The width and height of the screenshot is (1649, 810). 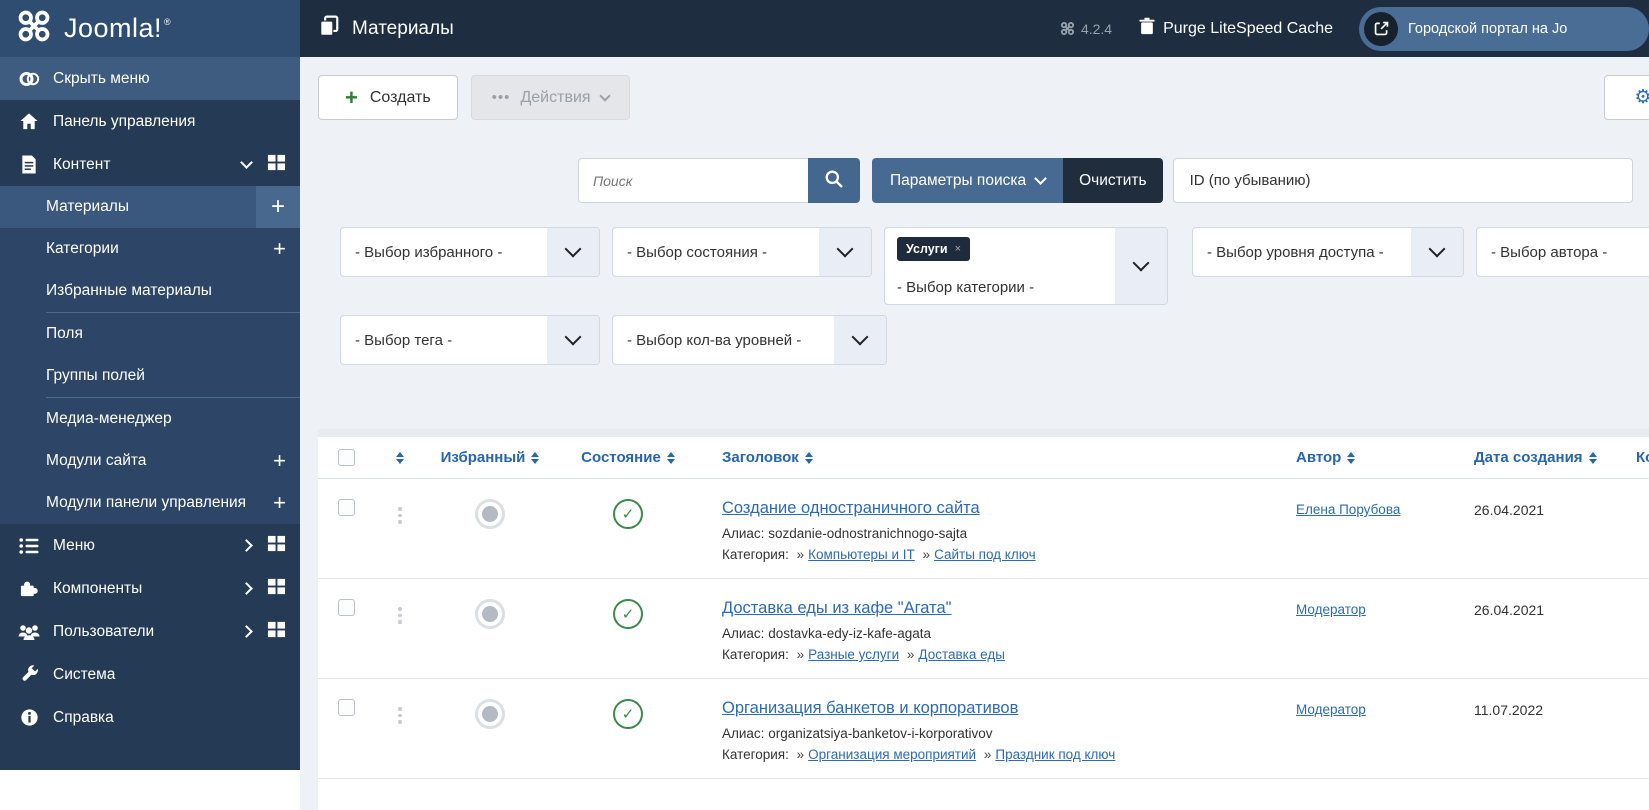 I want to click on filter-featured-select: - Выбор избранного -, so click(x=470, y=252).